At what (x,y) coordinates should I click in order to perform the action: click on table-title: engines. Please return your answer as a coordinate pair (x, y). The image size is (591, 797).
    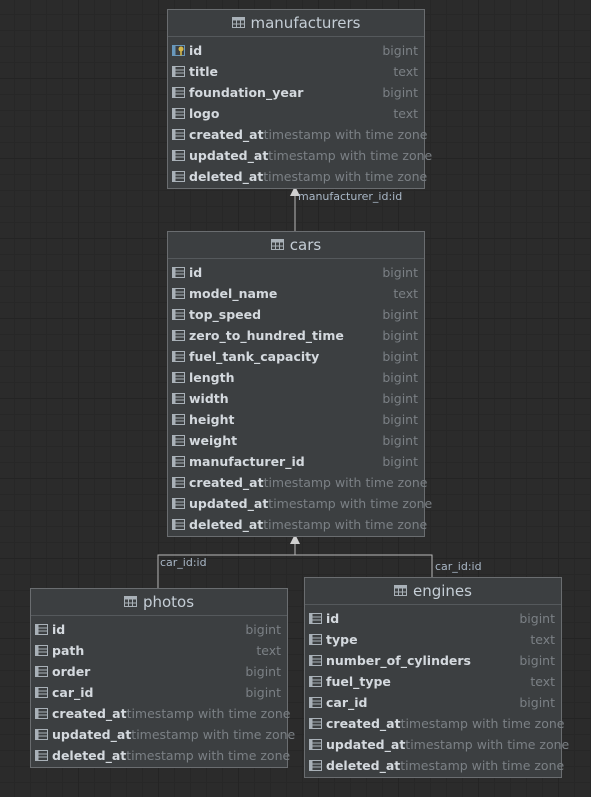
    Looking at the image, I should click on (442, 591).